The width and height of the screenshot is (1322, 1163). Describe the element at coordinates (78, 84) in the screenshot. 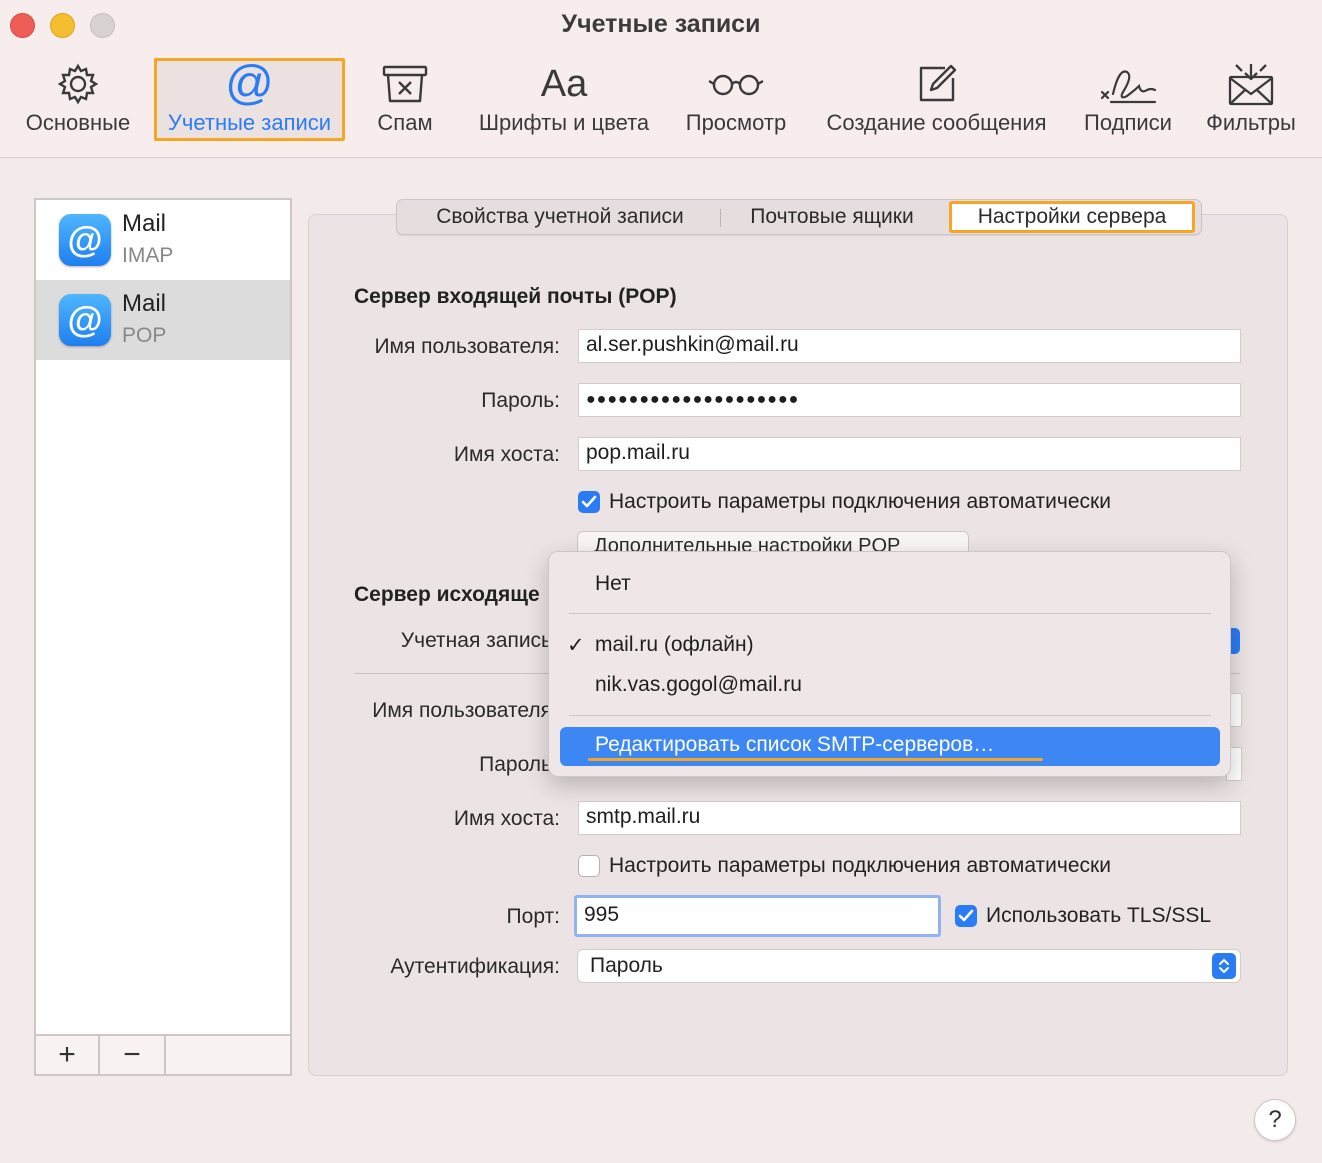

I see `gear-icon` at that location.